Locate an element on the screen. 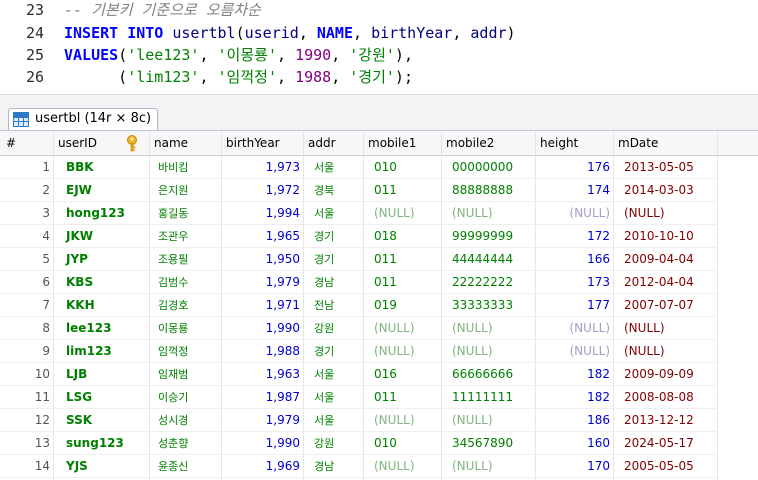 This screenshot has height=480, width=758. table-row: 7 KKH 김경호 1,971 전남 019 33333333 177 2007-07-07 is located at coordinates (379, 305).